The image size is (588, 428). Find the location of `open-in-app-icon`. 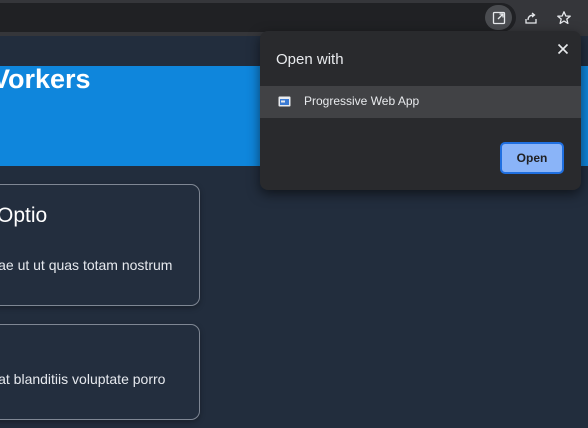

open-in-app-icon is located at coordinates (498, 17).